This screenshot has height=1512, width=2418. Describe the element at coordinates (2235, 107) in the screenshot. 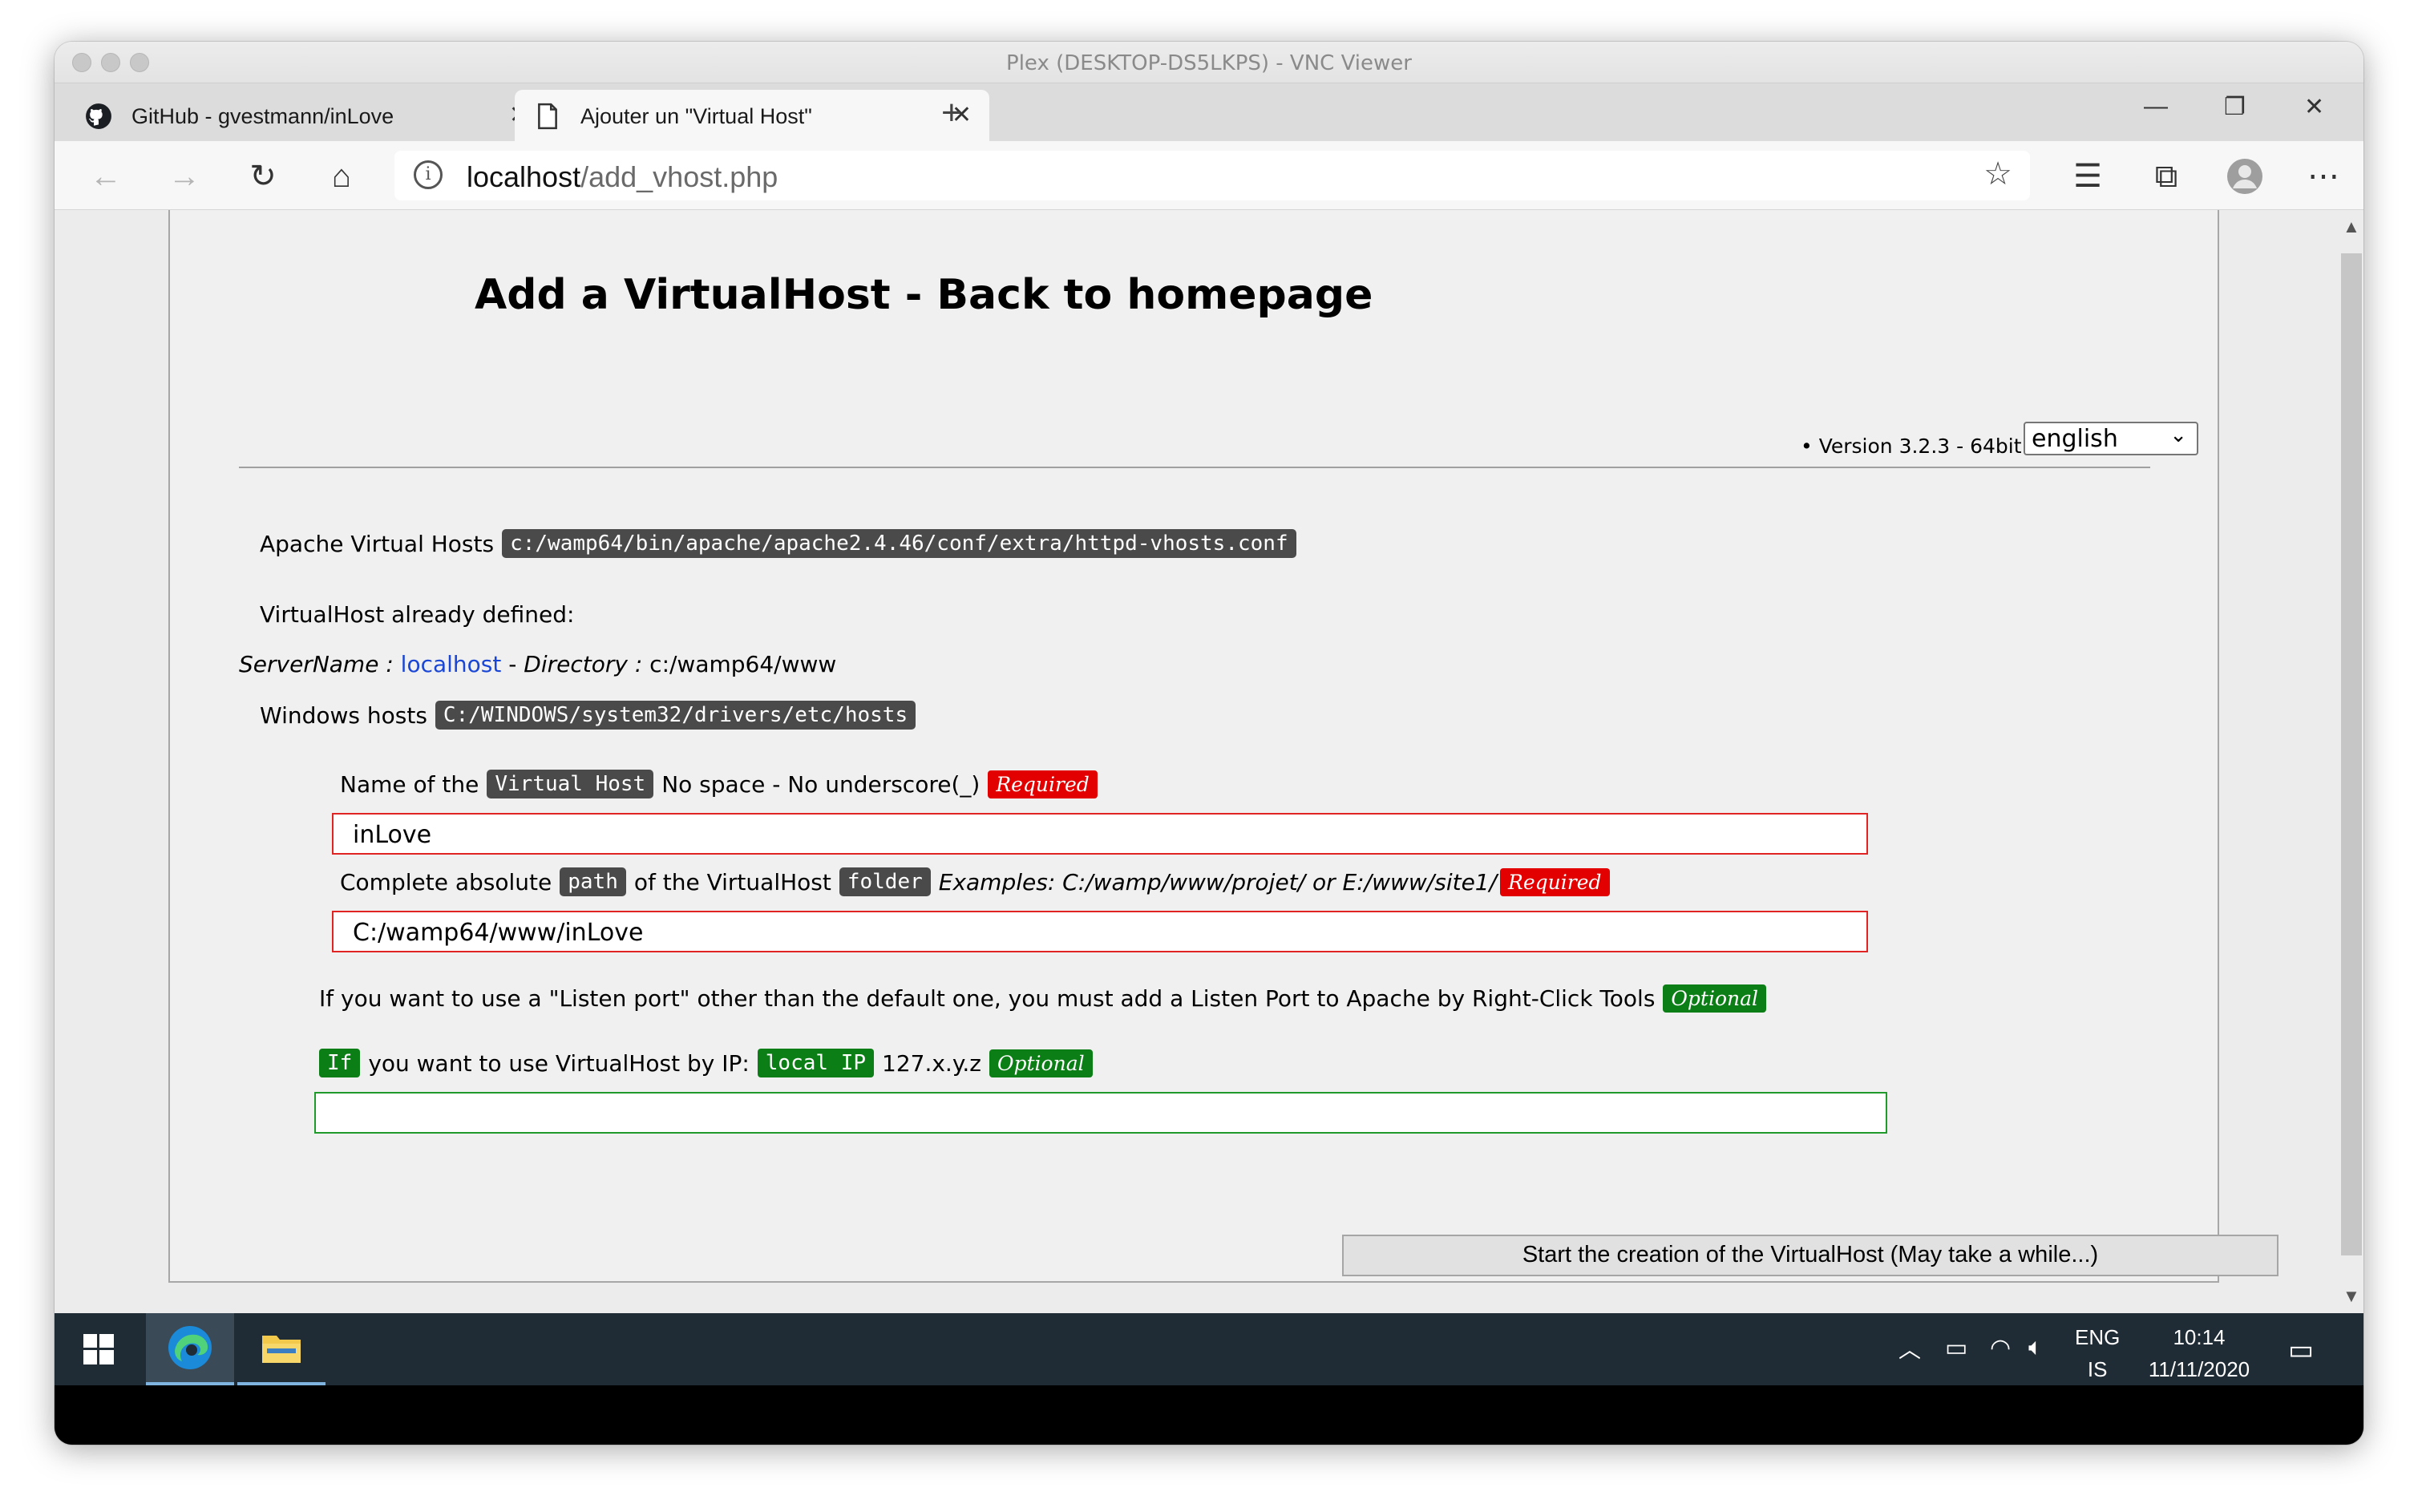

I see `restore-icon: ❐` at that location.